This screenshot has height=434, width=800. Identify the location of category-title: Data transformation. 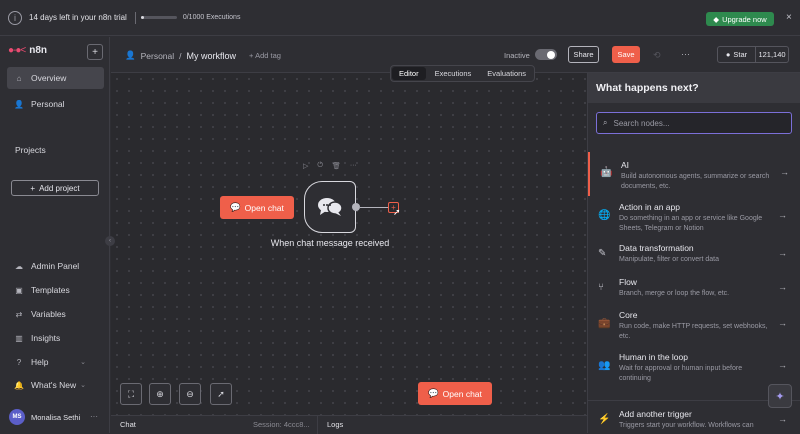
(656, 248).